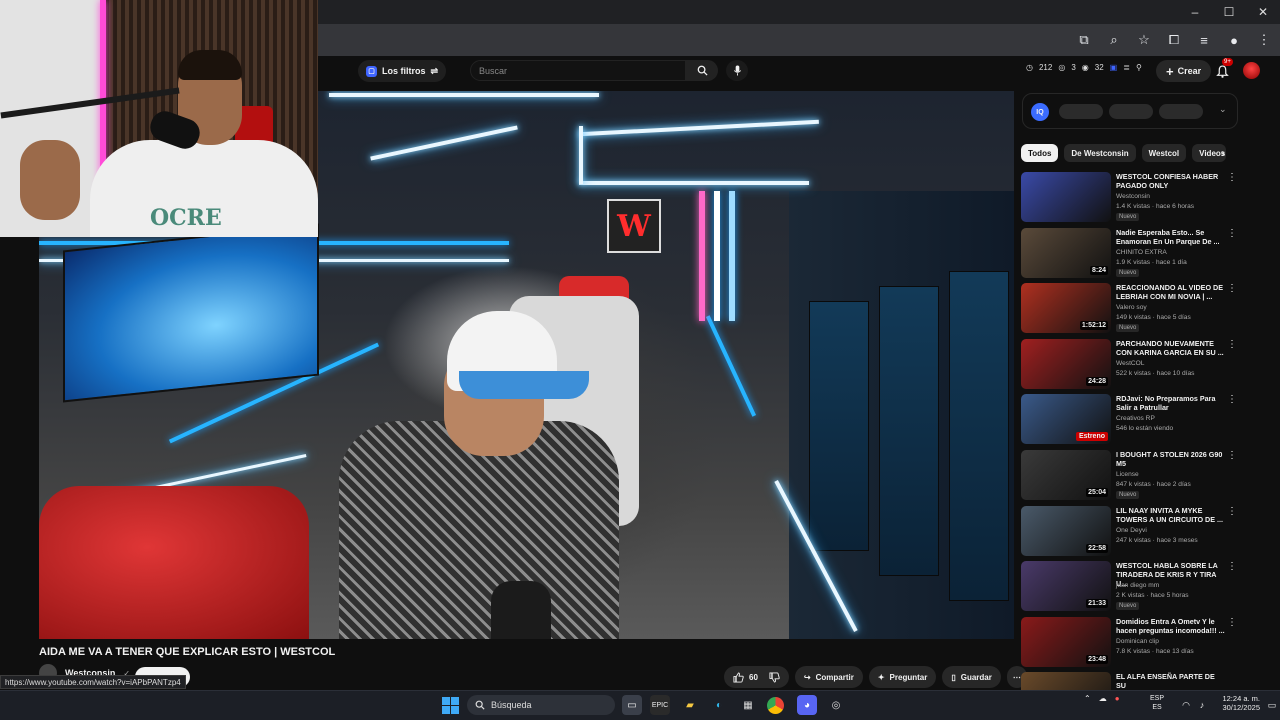  What do you see at coordinates (1155, 373) in the screenshot?
I see `recommendation-meta: 522 k vistas · hace 10 días` at bounding box center [1155, 373].